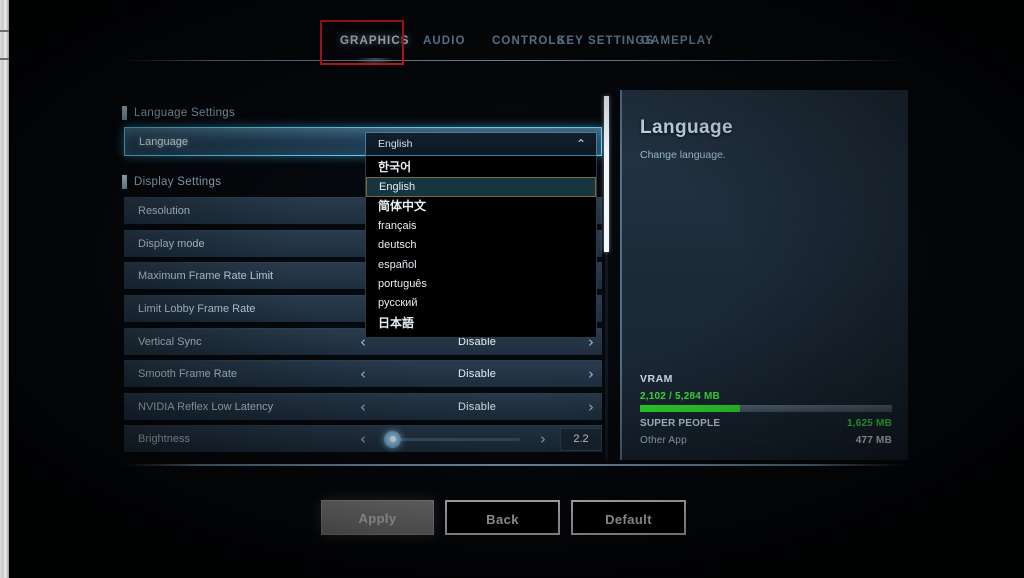 Image resolution: width=1024 pixels, height=578 pixels. What do you see at coordinates (663, 440) in the screenshot?
I see `vram-other-name: Other App` at bounding box center [663, 440].